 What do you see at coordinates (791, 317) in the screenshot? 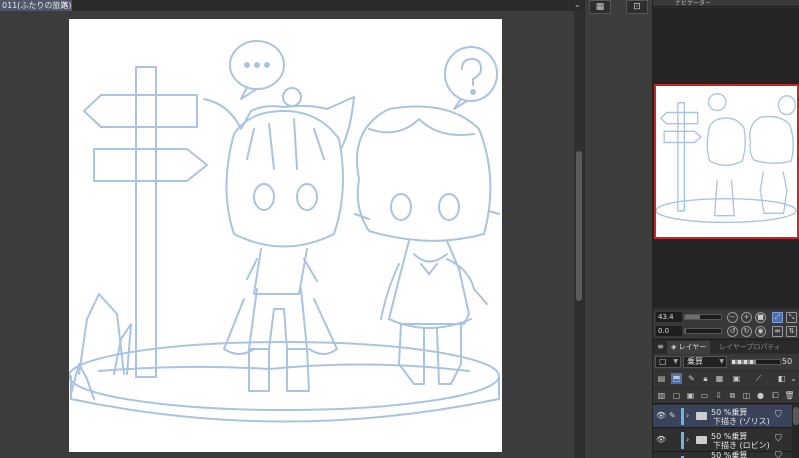
I see `expand-icon: ⤡` at bounding box center [791, 317].